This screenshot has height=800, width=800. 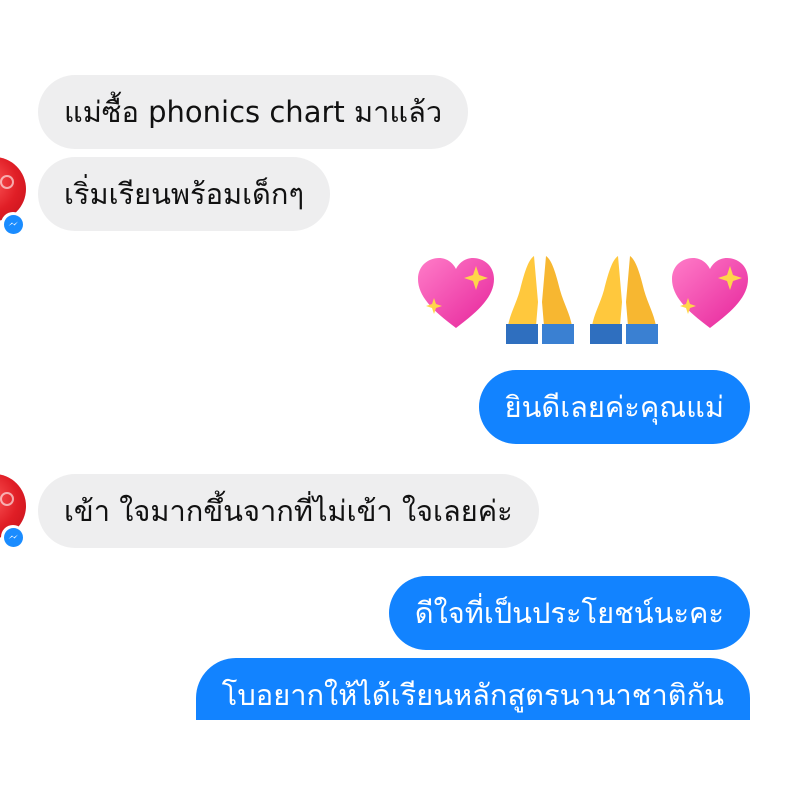 I want to click on emoji-message, so click(x=584, y=298).